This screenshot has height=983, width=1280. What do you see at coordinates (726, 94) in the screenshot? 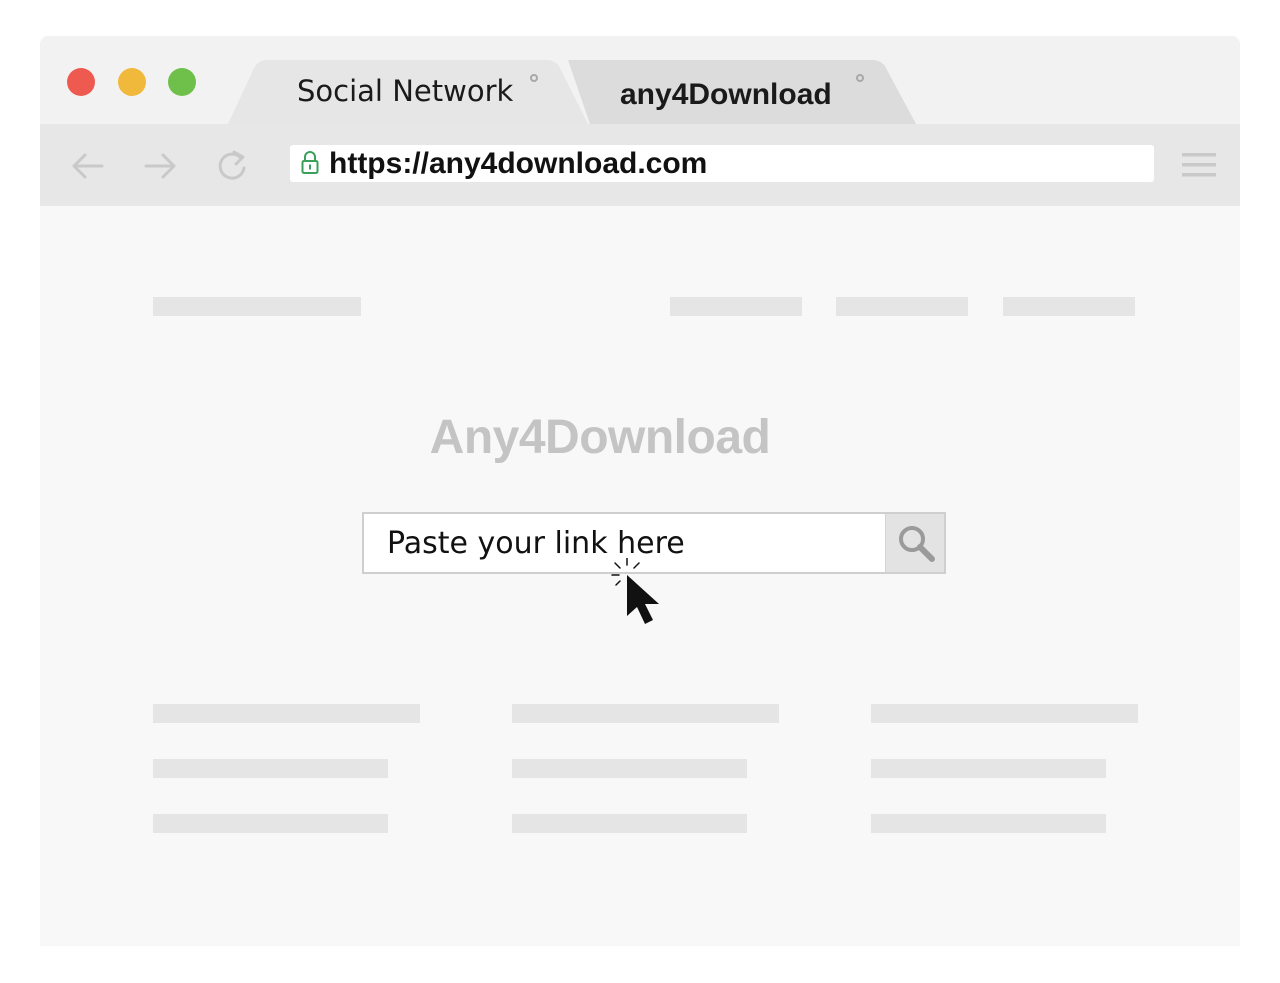
I see `tab-label: any4Download` at bounding box center [726, 94].